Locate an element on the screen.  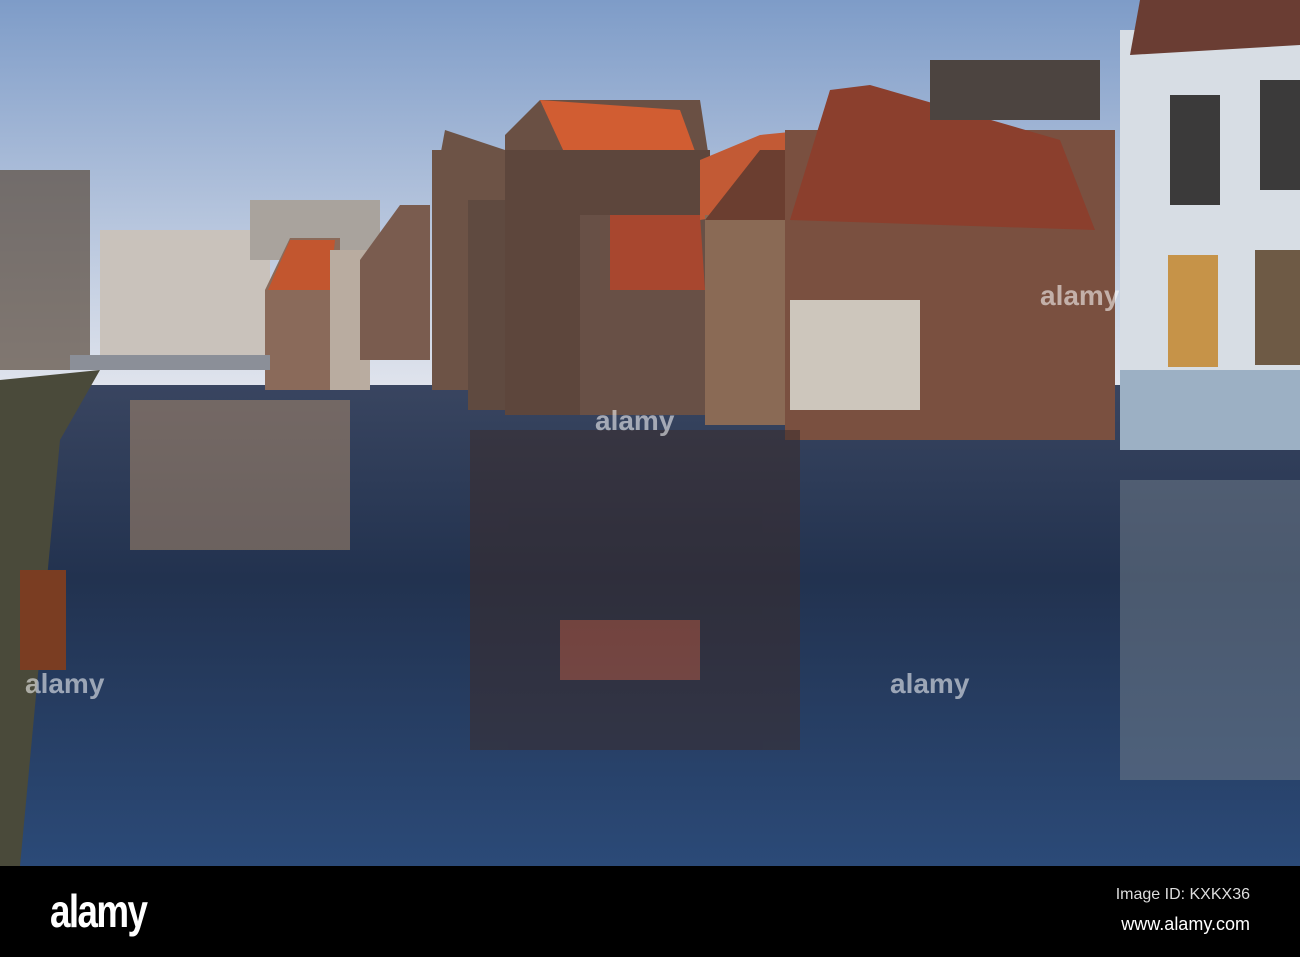
site-url: www.alamy.com is located at coordinates (1185, 924).